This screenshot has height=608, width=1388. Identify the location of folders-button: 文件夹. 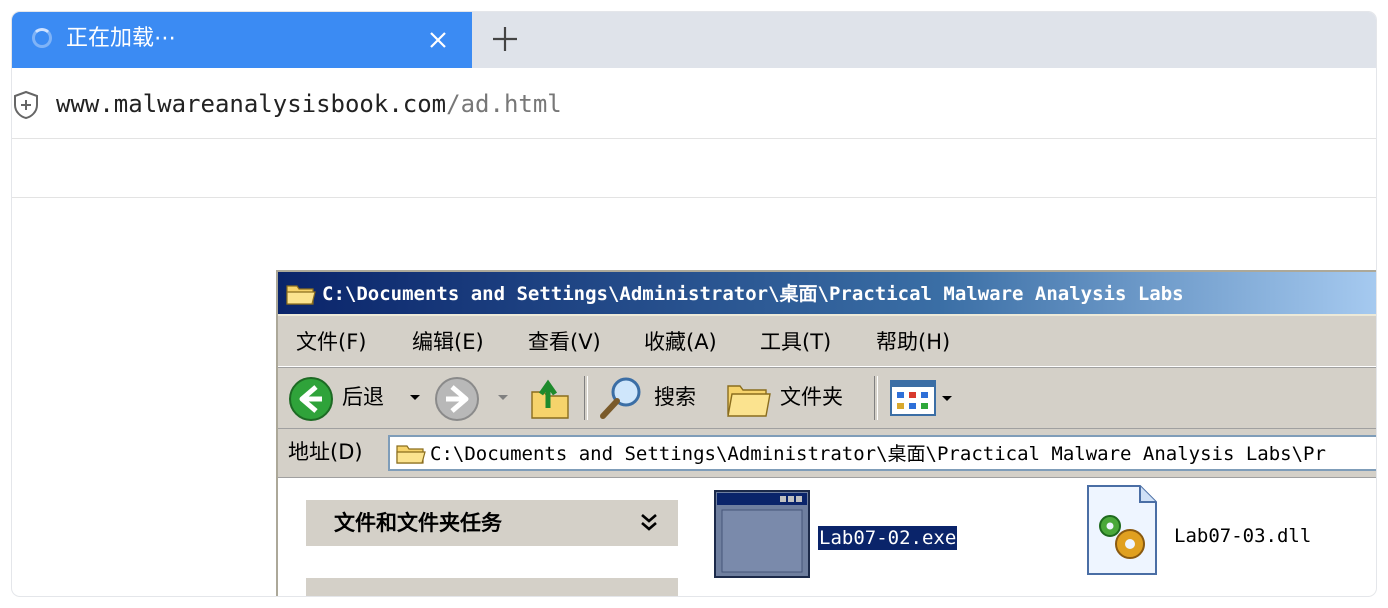
(789, 398).